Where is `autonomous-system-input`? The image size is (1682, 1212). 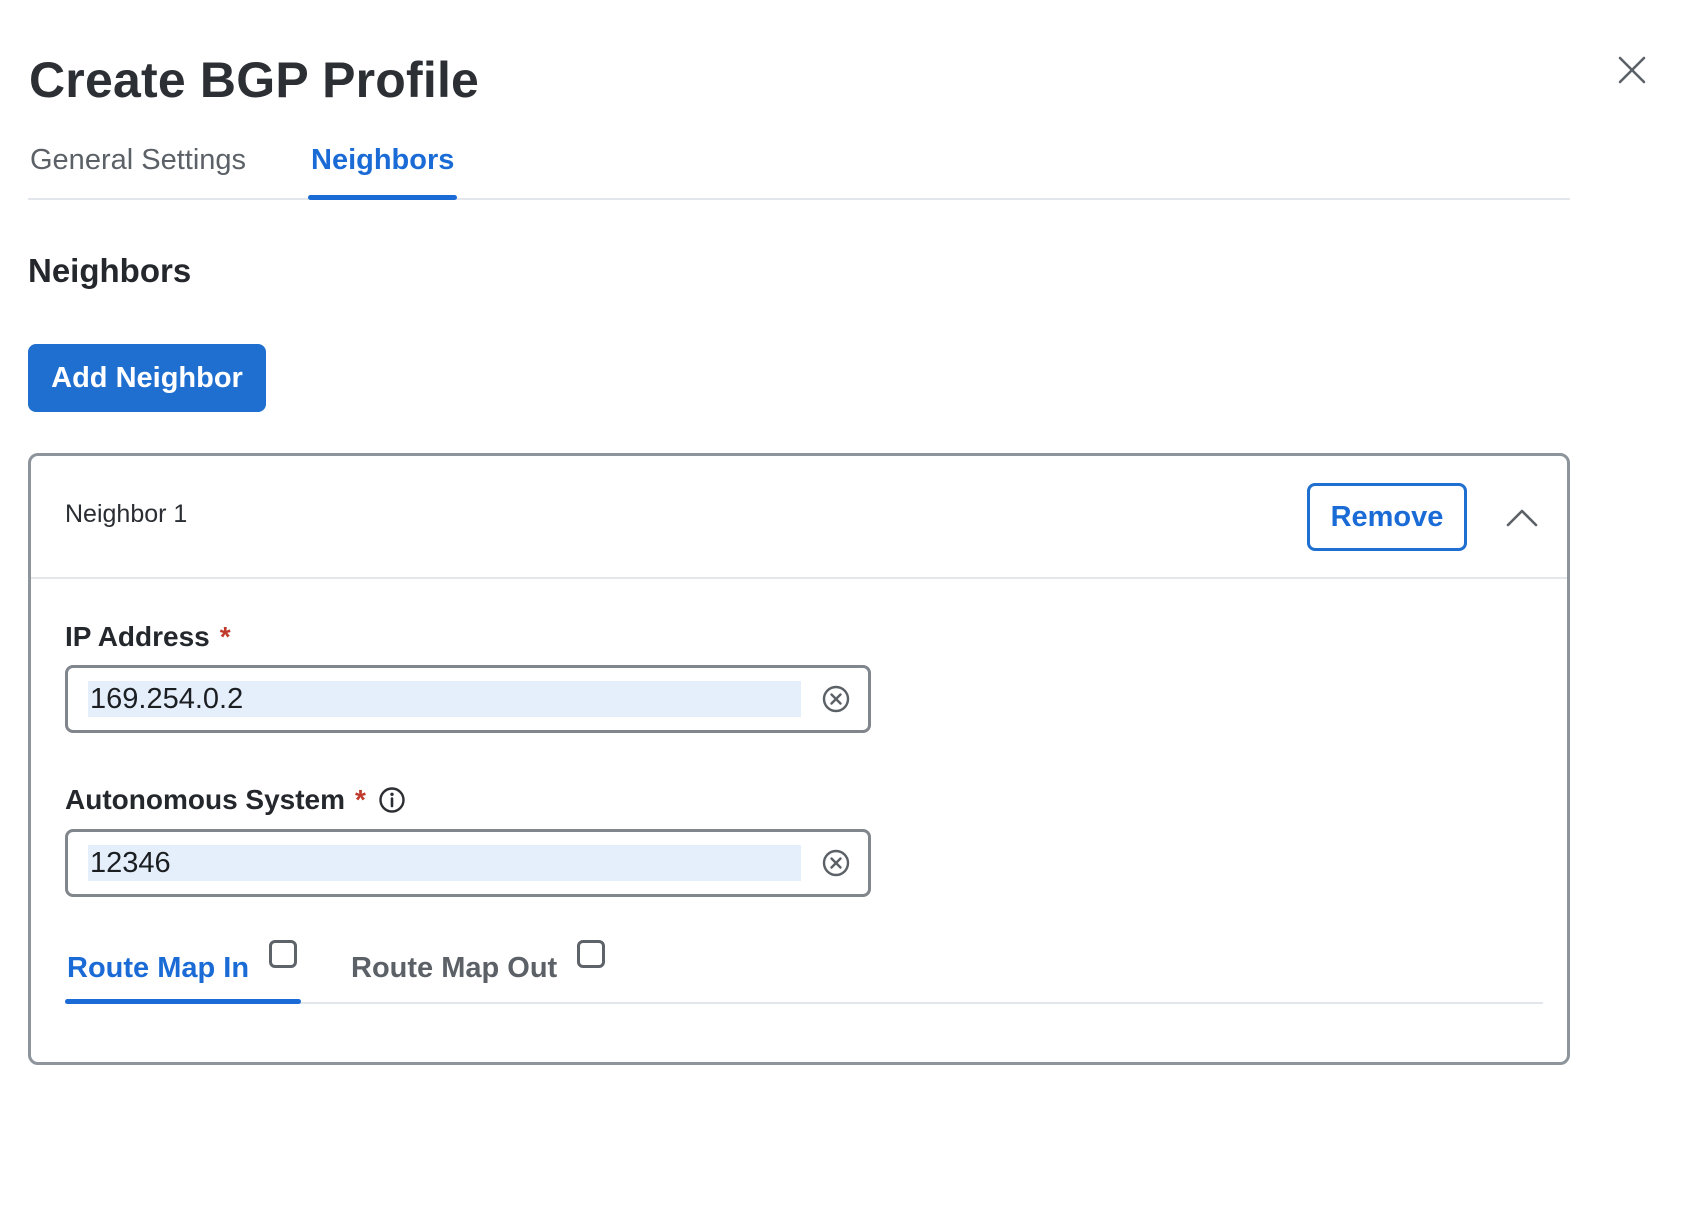
autonomous-system-input is located at coordinates (444, 863).